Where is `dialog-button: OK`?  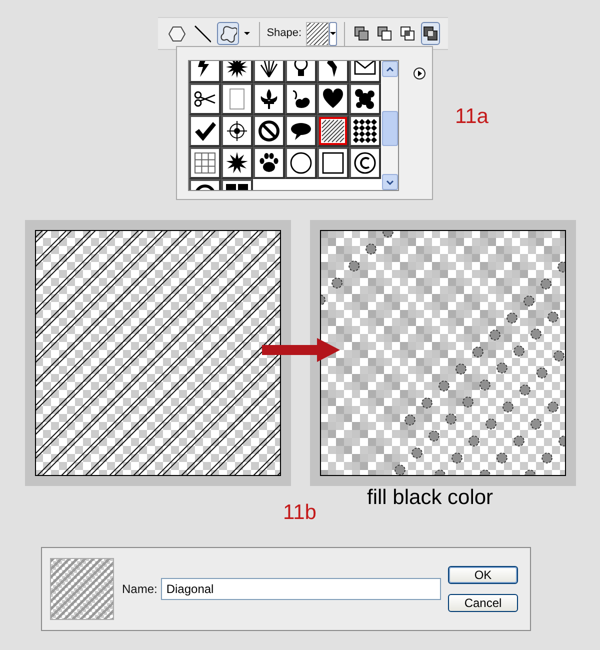 dialog-button: OK is located at coordinates (483, 575).